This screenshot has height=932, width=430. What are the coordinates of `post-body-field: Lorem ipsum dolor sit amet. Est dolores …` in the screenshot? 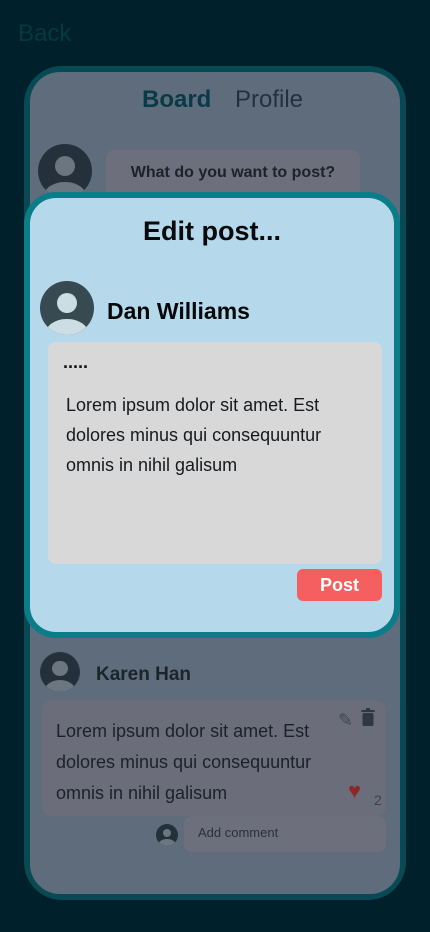 It's located at (201, 435).